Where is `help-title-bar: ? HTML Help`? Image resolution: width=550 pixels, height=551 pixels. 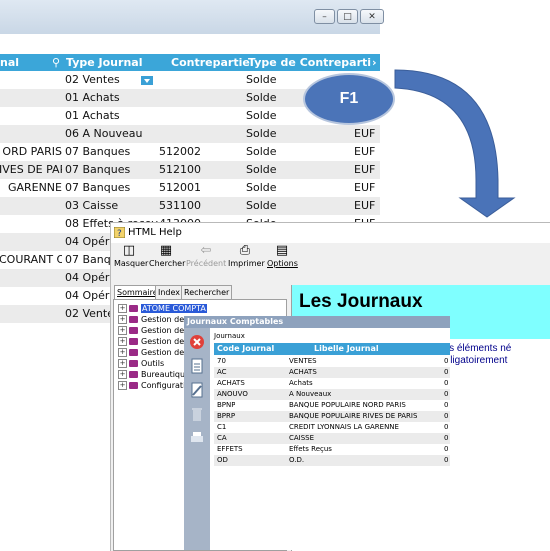 help-title-bar: ? HTML Help is located at coordinates (330, 233).